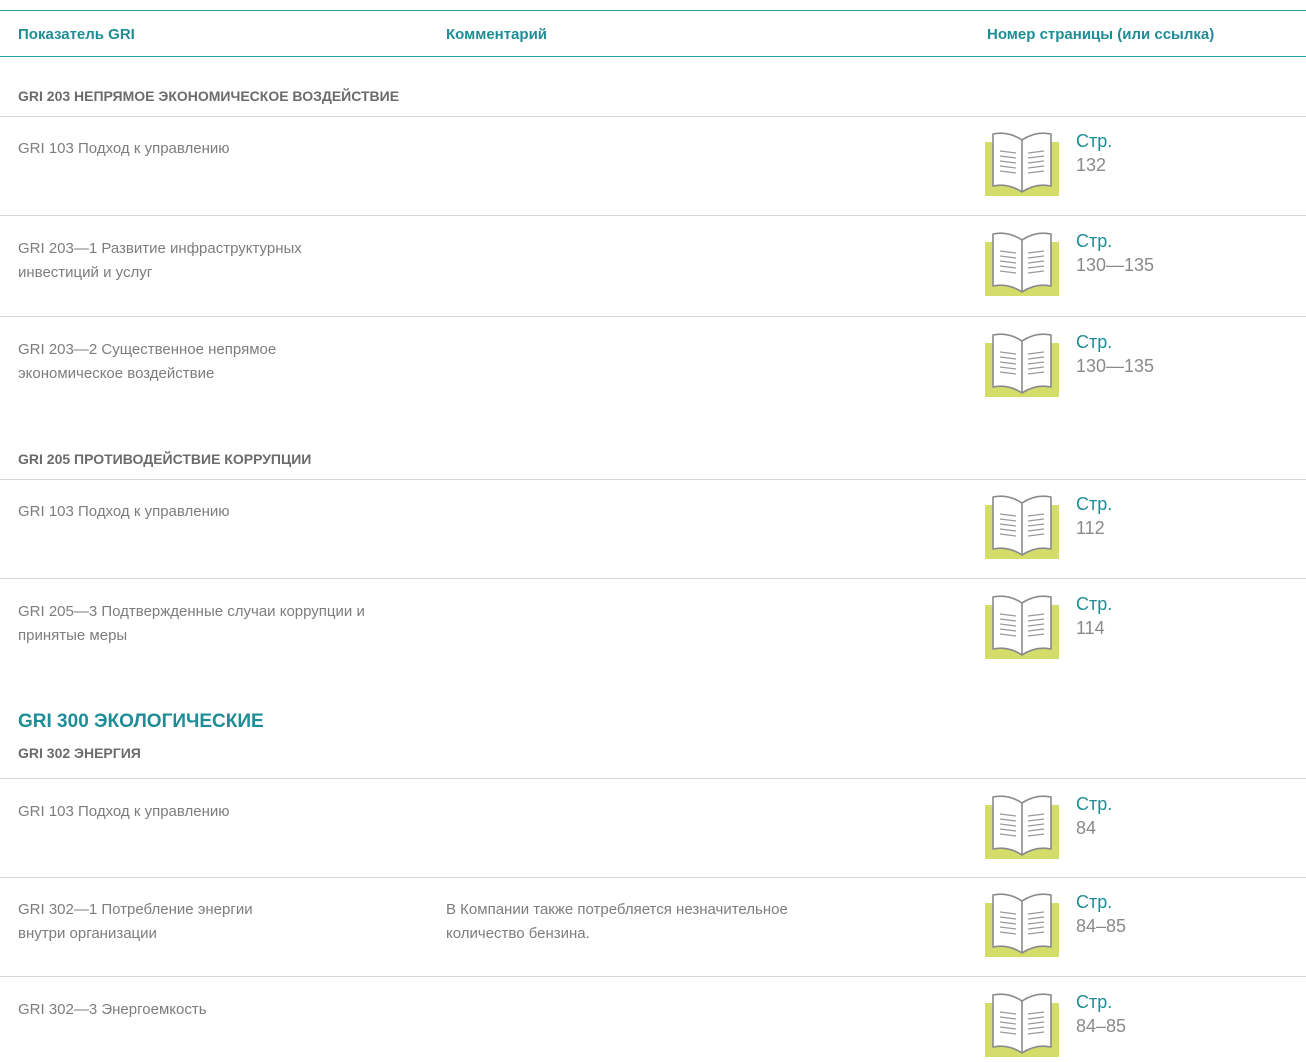  Describe the element at coordinates (1091, 165) in the screenshot. I see `page-number: 132` at that location.